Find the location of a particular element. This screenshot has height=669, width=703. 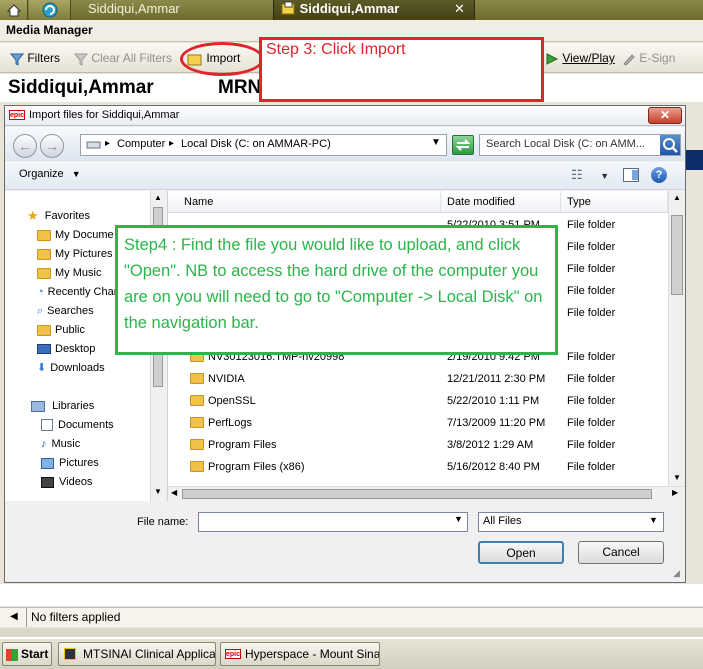

favorites-header: ★ Favorites is located at coordinates (58, 216).